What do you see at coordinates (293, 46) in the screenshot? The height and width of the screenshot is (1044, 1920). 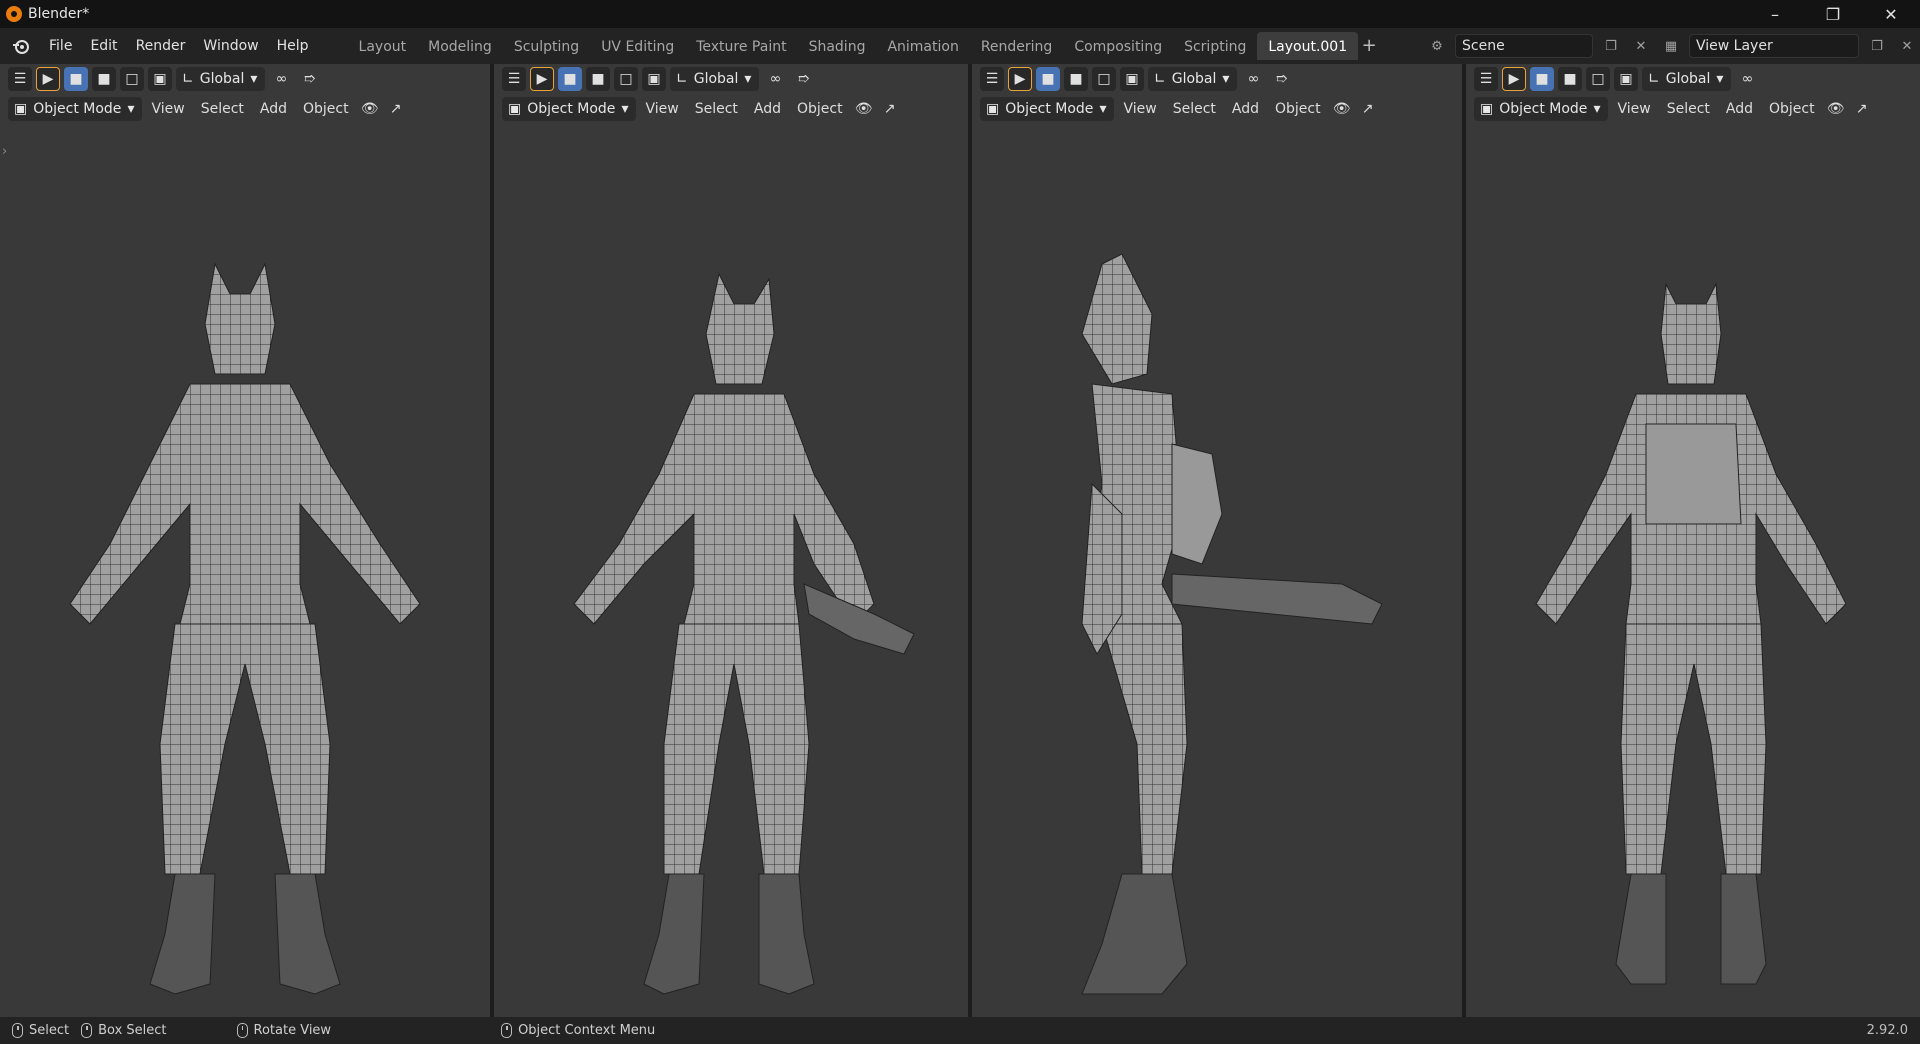 I see `menu-help: Help` at bounding box center [293, 46].